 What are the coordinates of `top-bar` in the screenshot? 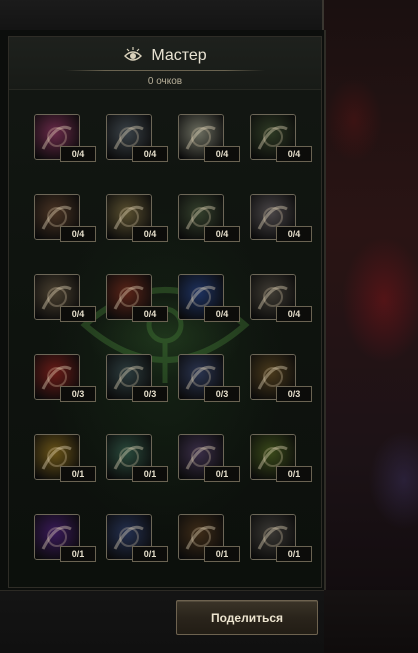 It's located at (162, 15).